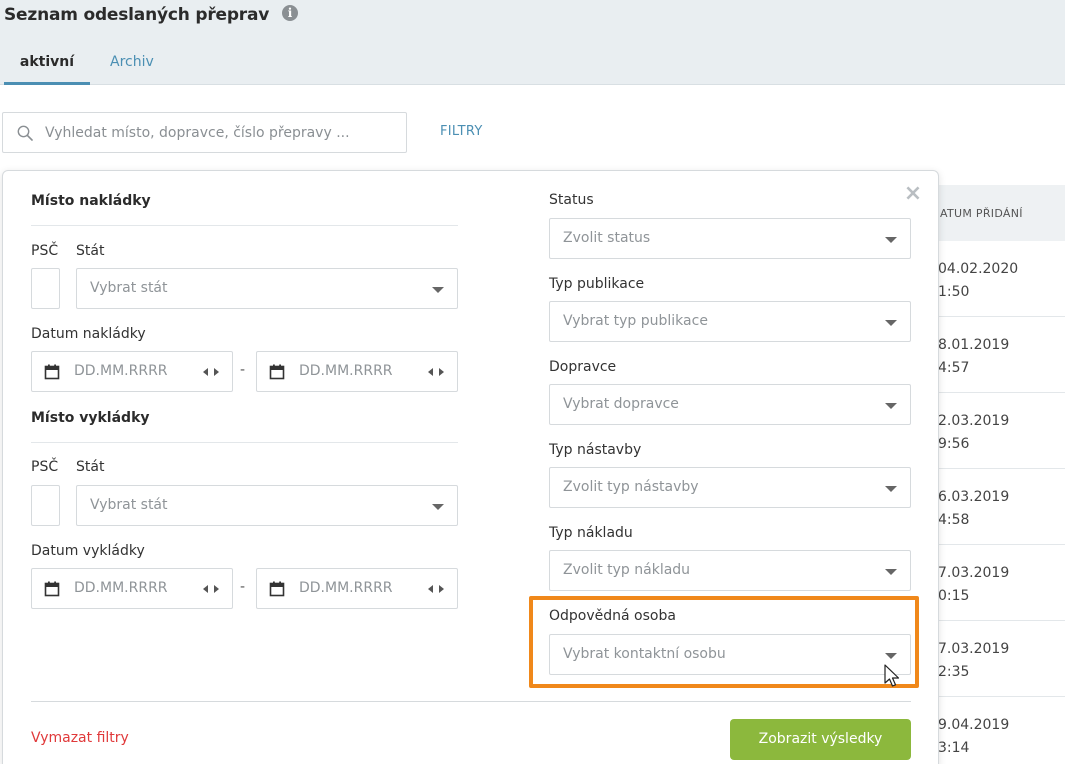 This screenshot has width=1065, height=764. Describe the element at coordinates (974, 421) in the screenshot. I see `row-date: 2.03.2019` at that location.